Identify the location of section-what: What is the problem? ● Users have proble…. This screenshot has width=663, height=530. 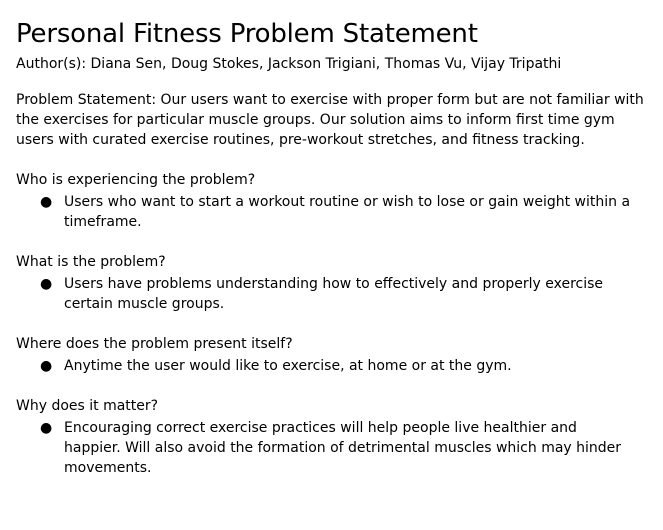
(336, 283).